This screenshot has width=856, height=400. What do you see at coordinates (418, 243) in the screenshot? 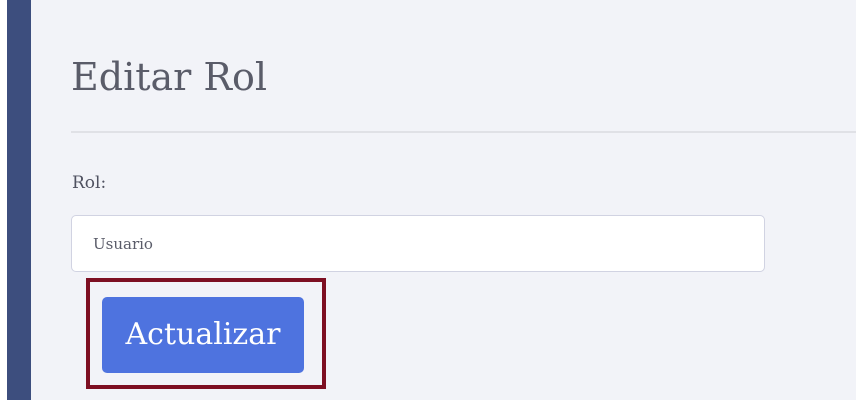
I see `role-input` at bounding box center [418, 243].